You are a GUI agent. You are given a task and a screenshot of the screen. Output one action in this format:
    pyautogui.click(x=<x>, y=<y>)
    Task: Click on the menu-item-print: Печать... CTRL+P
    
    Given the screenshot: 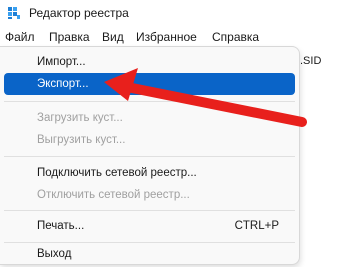 What is the action you would take?
    pyautogui.click(x=149, y=226)
    